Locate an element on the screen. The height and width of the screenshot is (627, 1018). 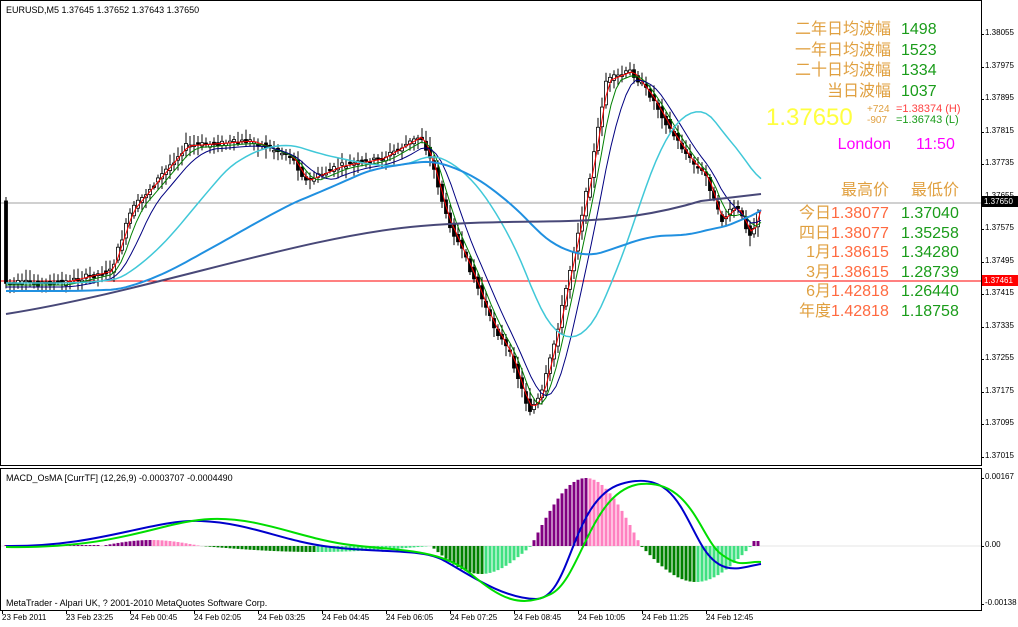
time-axis-label: 24 Feb 00:45 is located at coordinates (154, 616).